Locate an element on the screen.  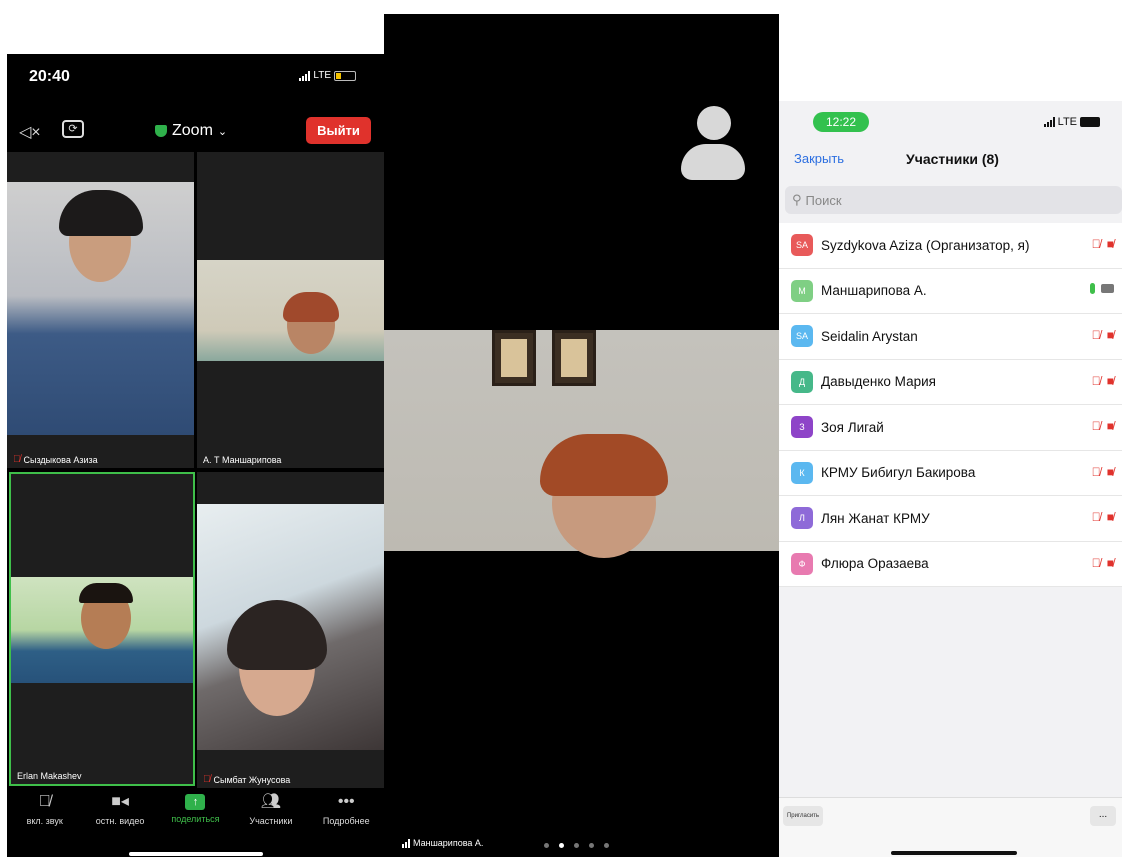
participant-name: Сымбат Жунусова is located at coordinates (252, 779).